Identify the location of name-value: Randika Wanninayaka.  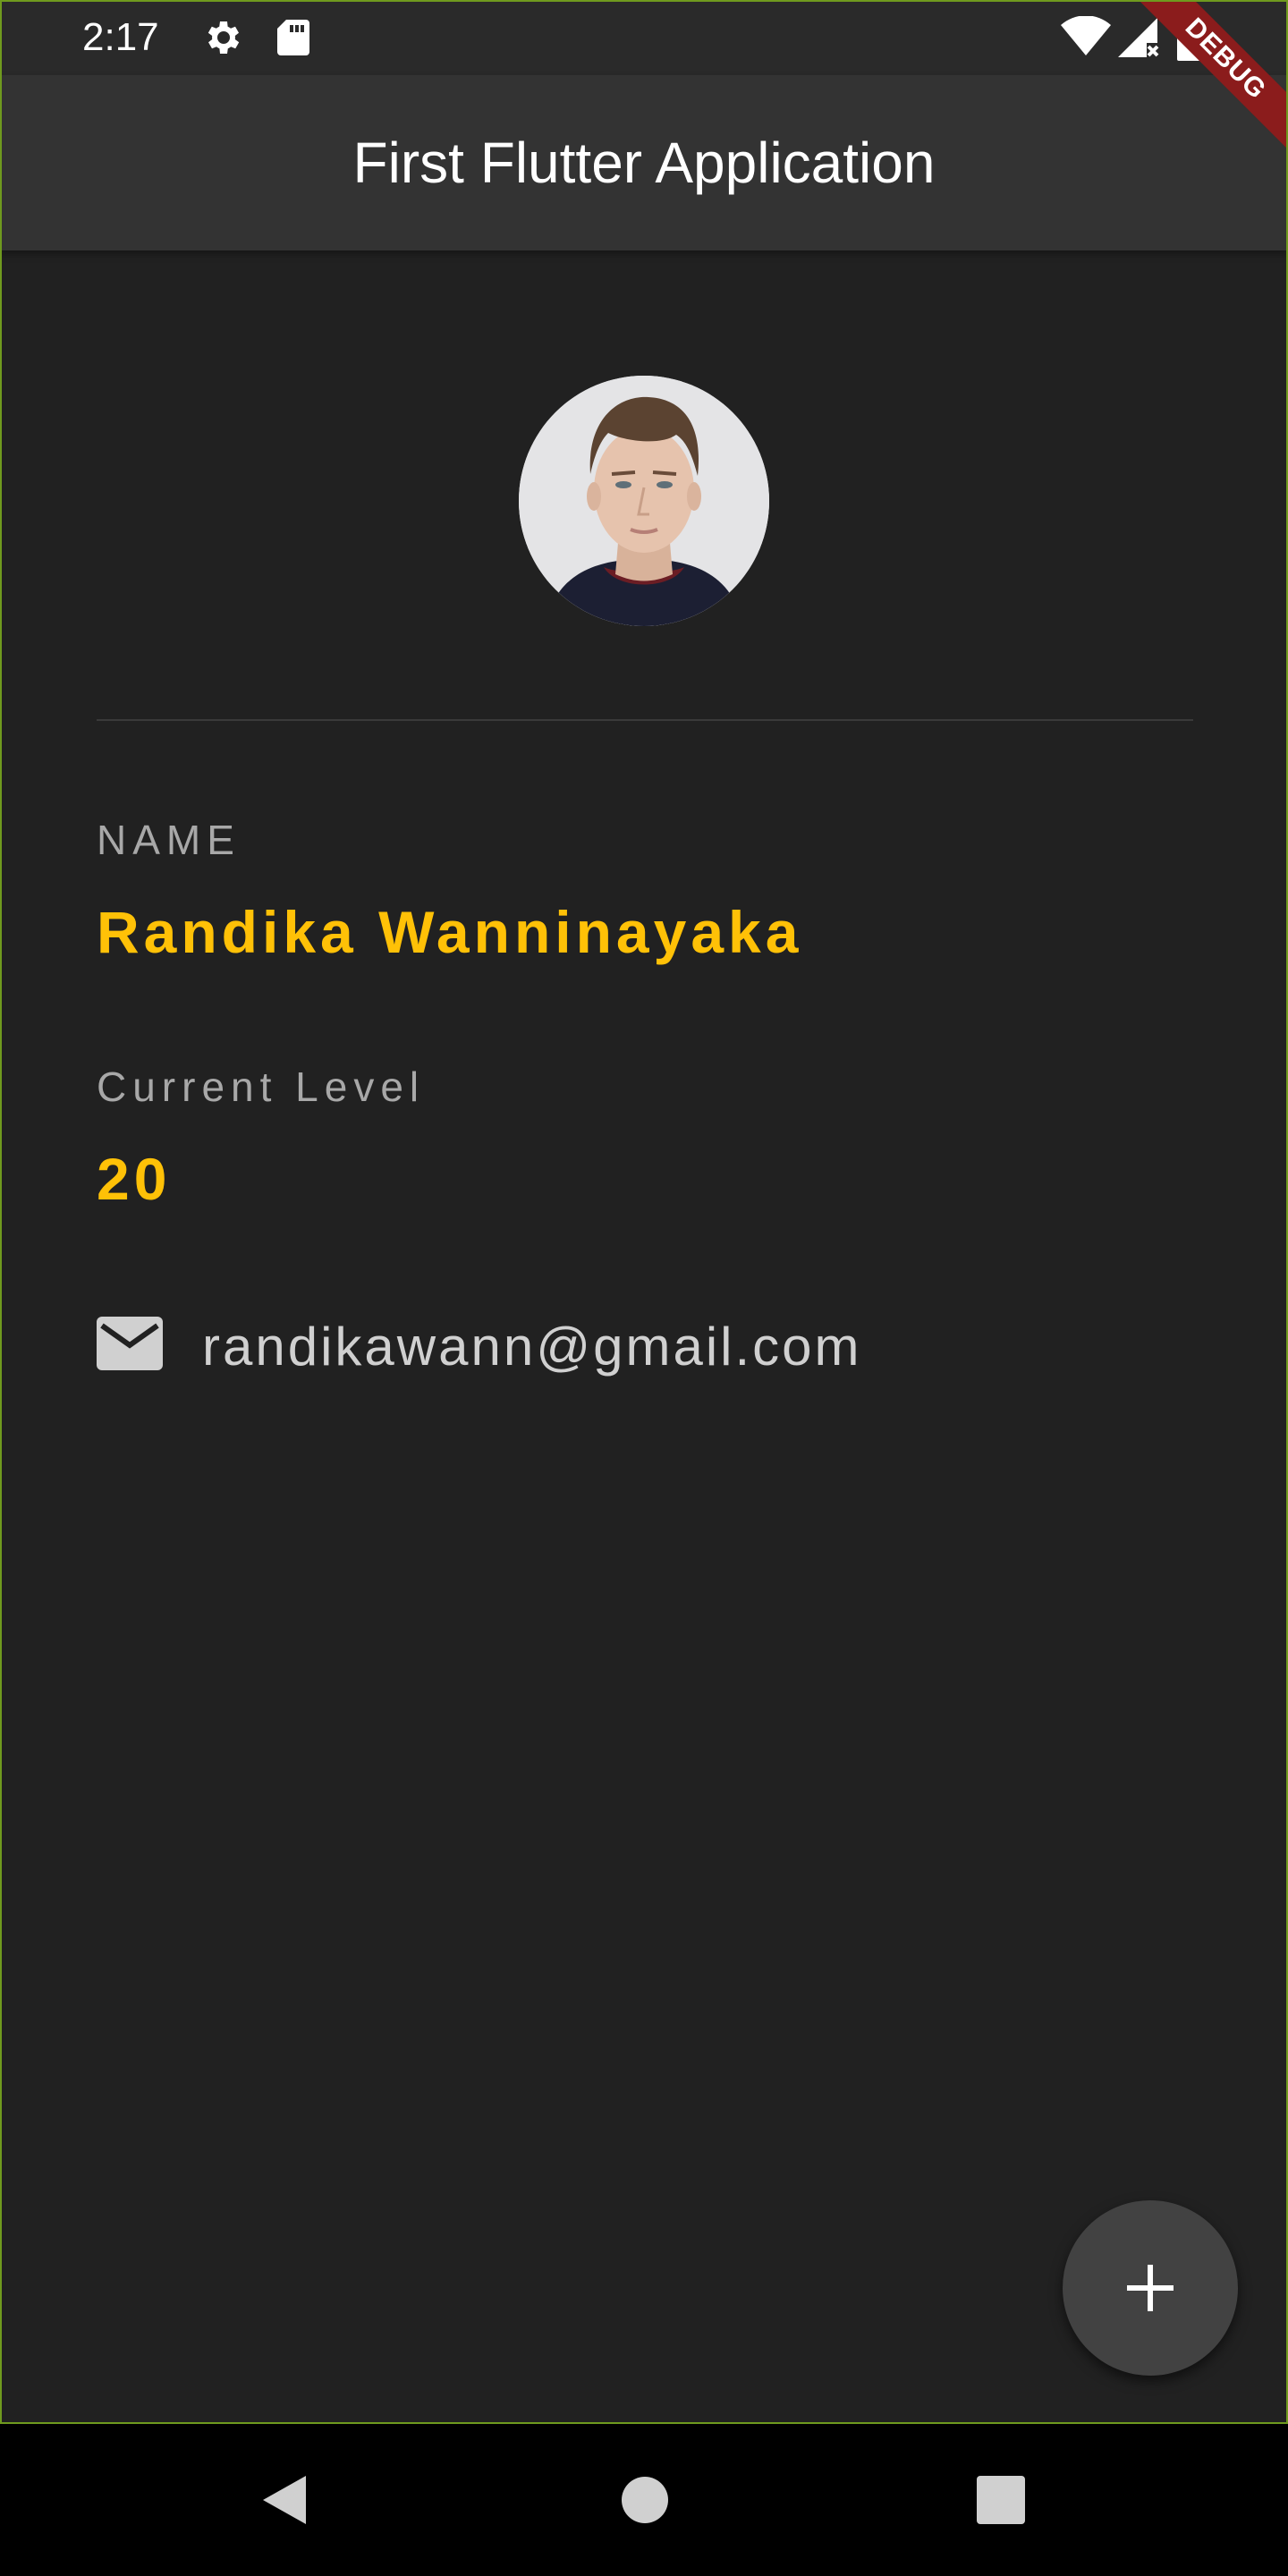
(450, 932).